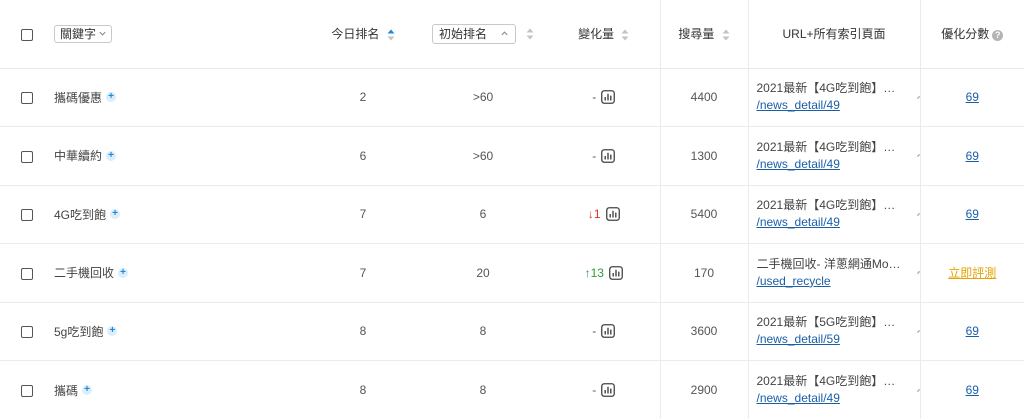  I want to click on url-cell: 2021最新【5G吃到飽】攜碼/news_detail/59, so click(834, 331).